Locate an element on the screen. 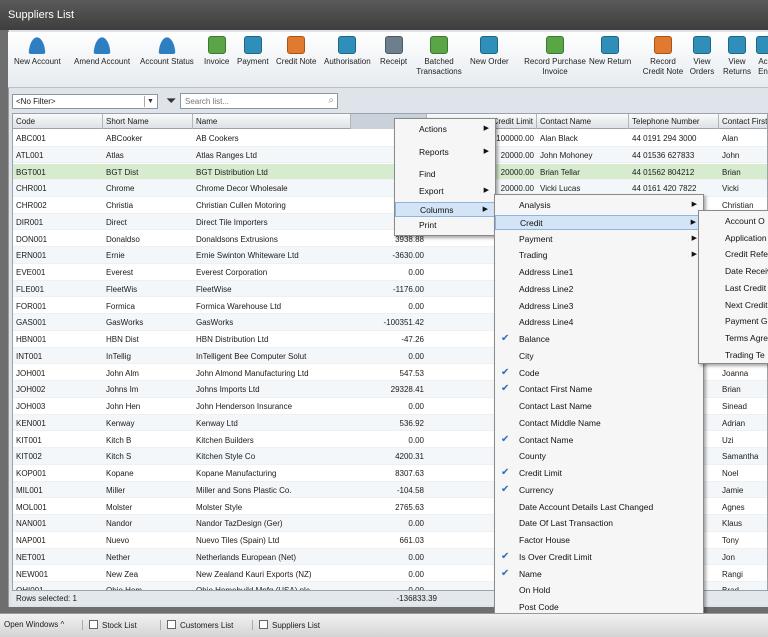 The height and width of the screenshot is (637, 768). cell-code: GAS001 is located at coordinates (31, 323).